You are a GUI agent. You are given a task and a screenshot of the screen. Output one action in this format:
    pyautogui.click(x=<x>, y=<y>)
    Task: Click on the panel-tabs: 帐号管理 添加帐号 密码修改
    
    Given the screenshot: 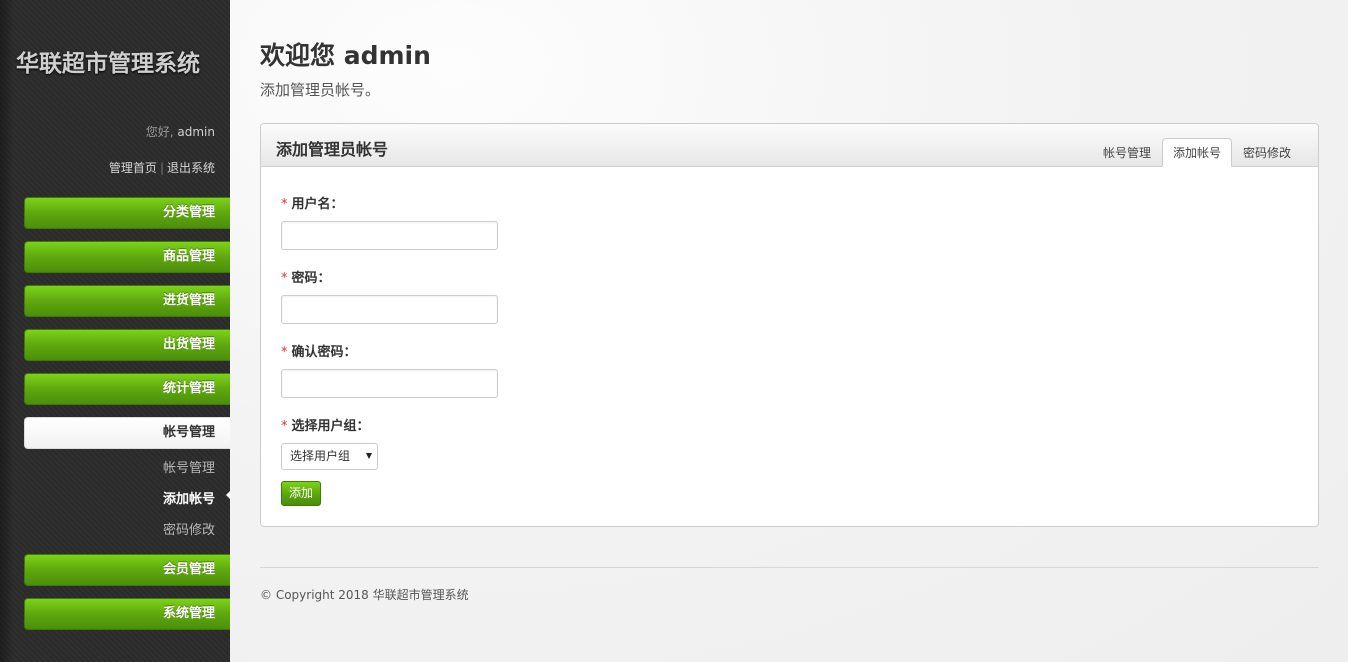 What is the action you would take?
    pyautogui.click(x=1197, y=152)
    